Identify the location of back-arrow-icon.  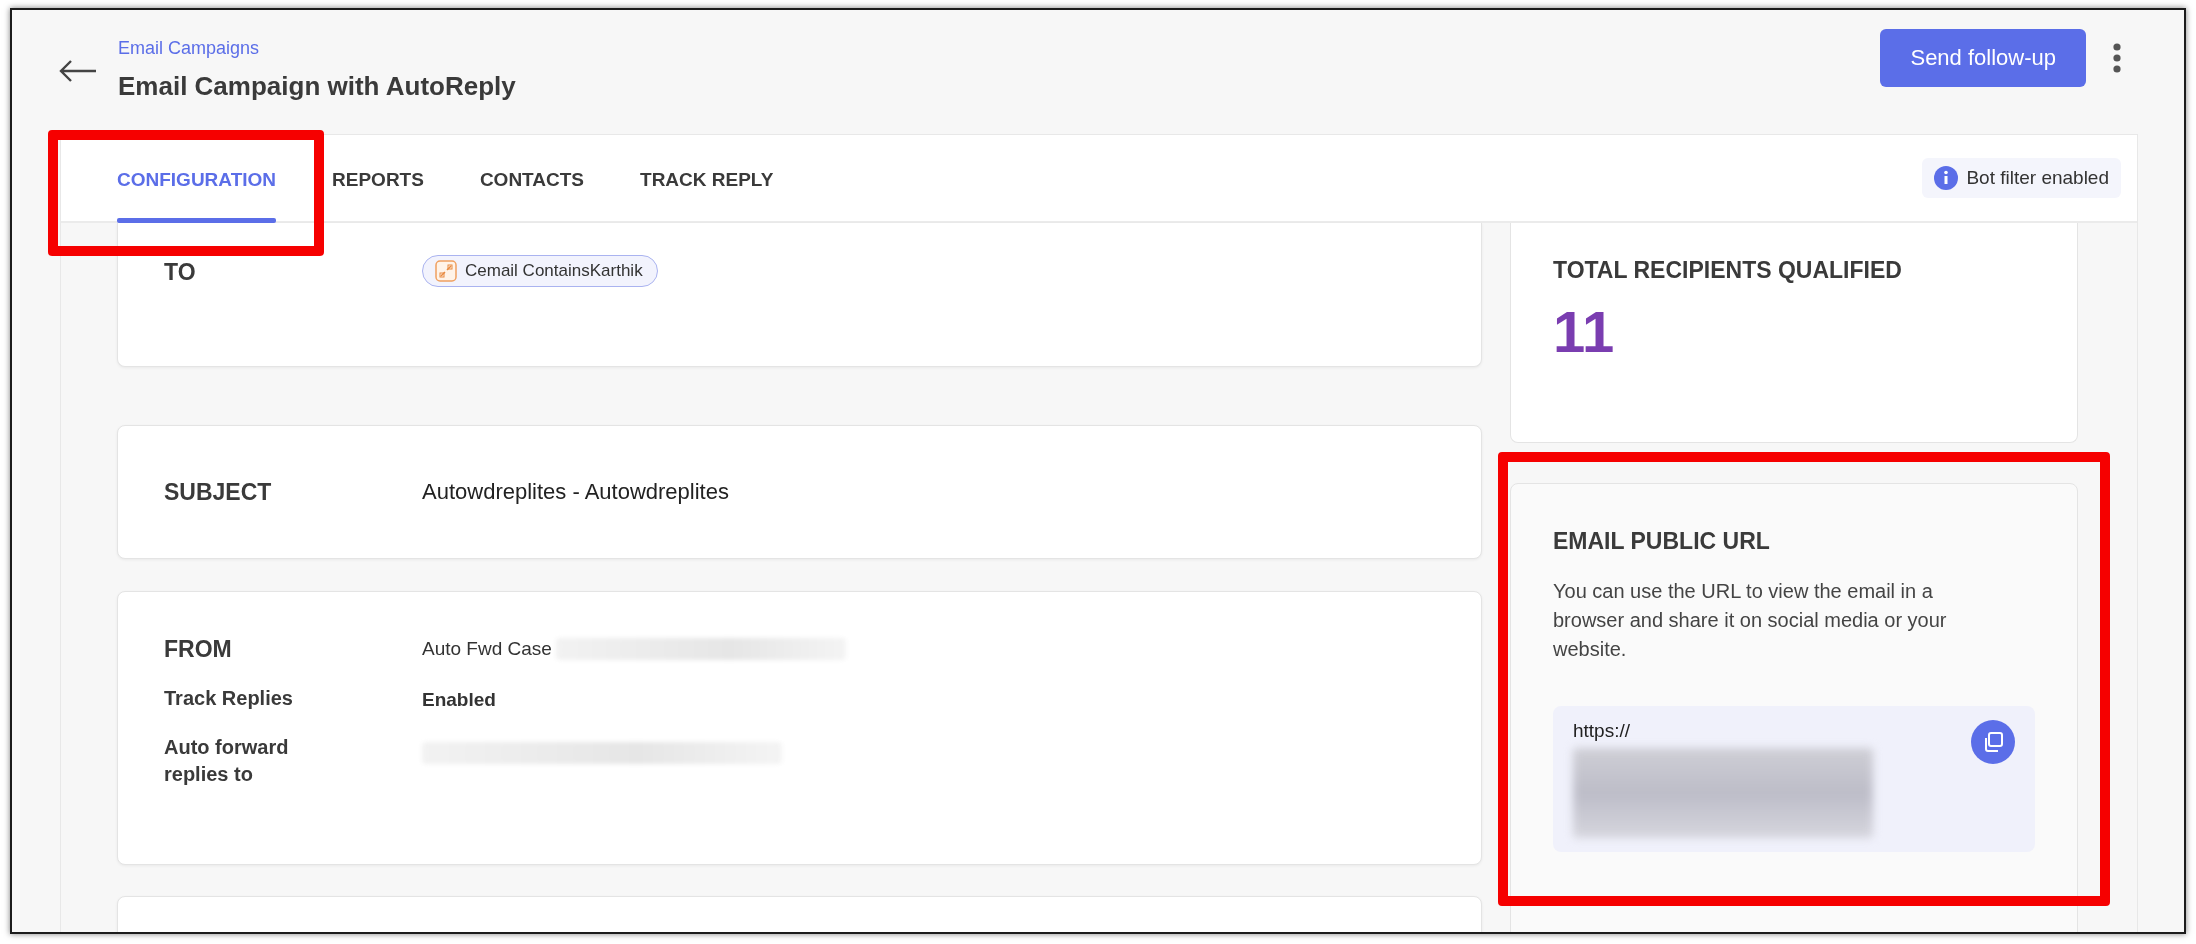
(78, 71).